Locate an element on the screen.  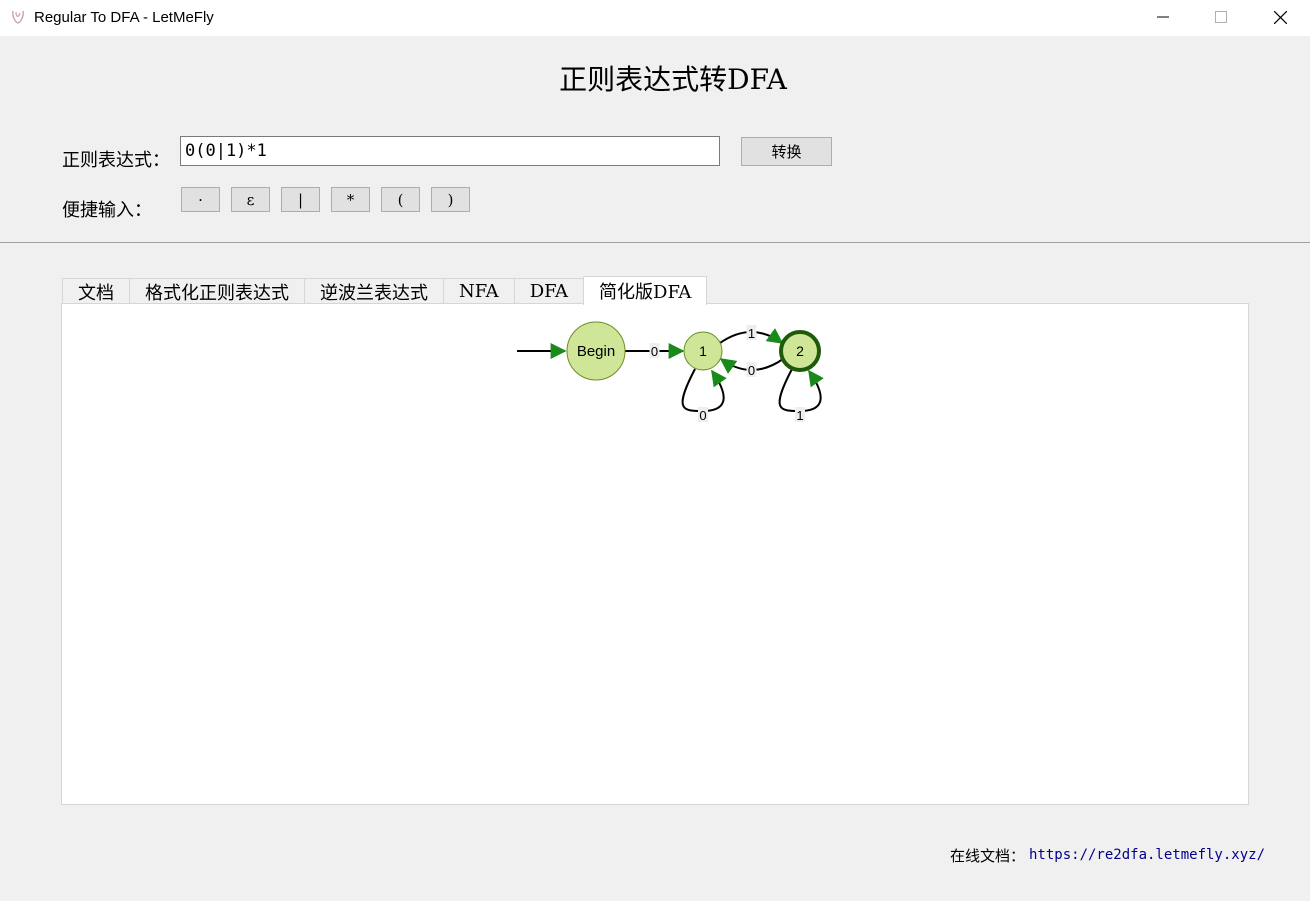
quick-star-button: * is located at coordinates (350, 199).